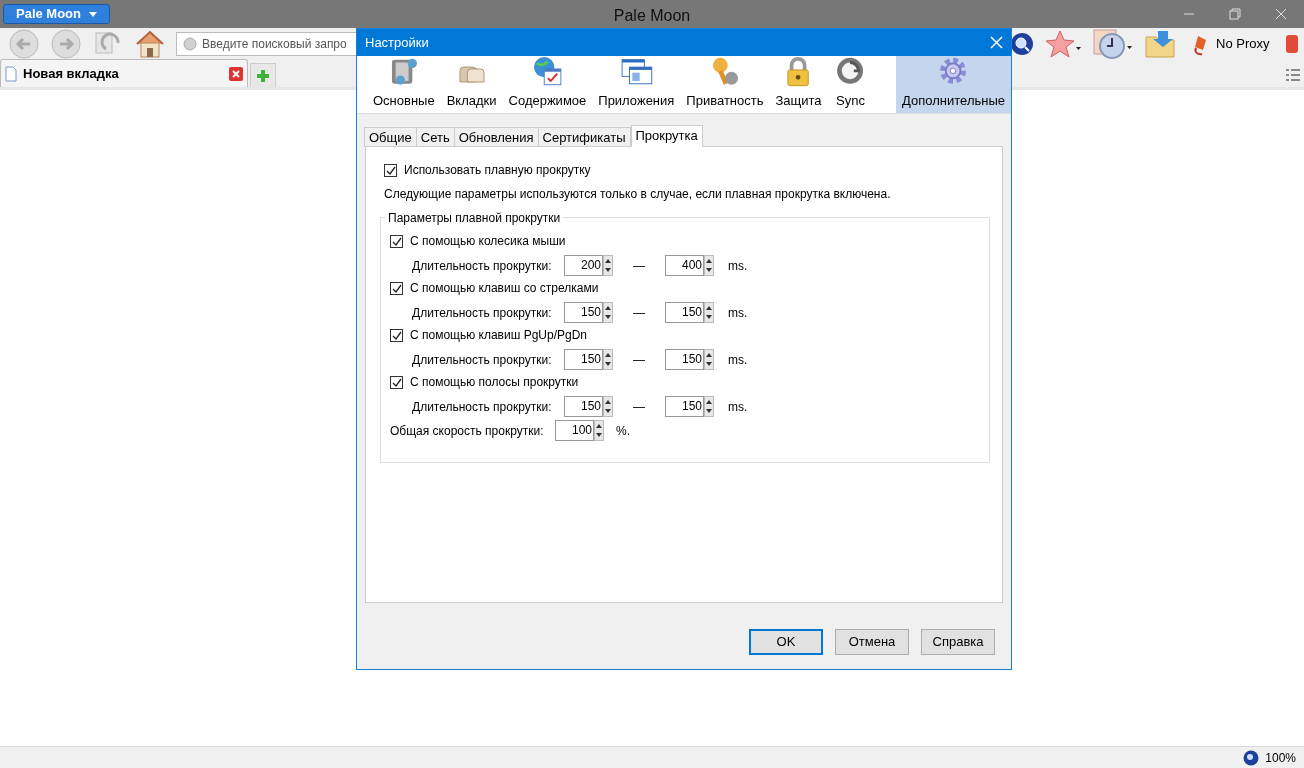 The image size is (1304, 768). What do you see at coordinates (786, 642) in the screenshot?
I see `dialog-button: OK` at bounding box center [786, 642].